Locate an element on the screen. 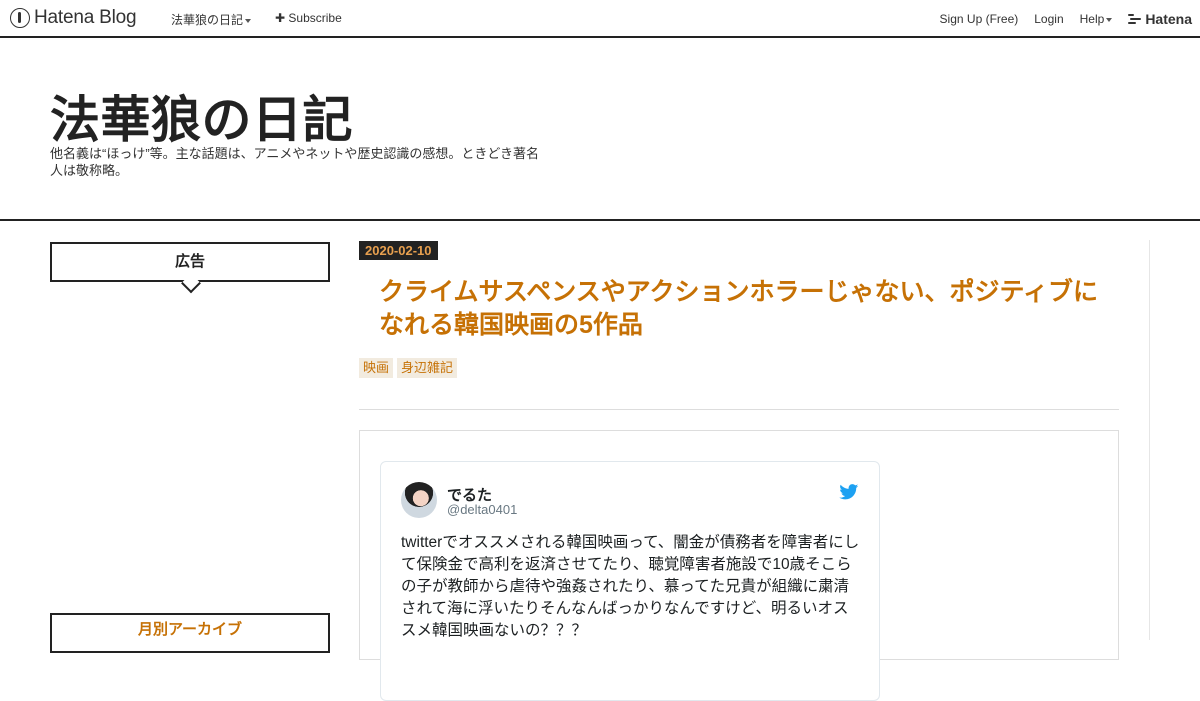 The image size is (1200, 701). blog-menu-label: 法華狼の日記 is located at coordinates (207, 20).